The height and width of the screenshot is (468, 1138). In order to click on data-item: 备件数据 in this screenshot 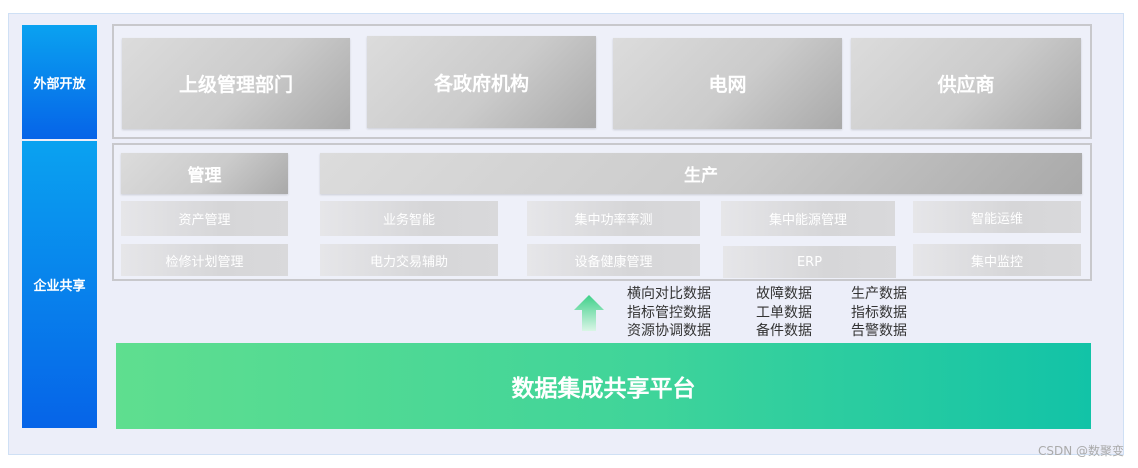, I will do `click(784, 331)`.